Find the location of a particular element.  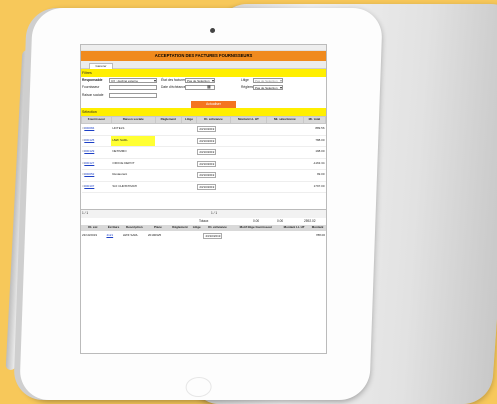

camera-icon is located at coordinates (212, 30).